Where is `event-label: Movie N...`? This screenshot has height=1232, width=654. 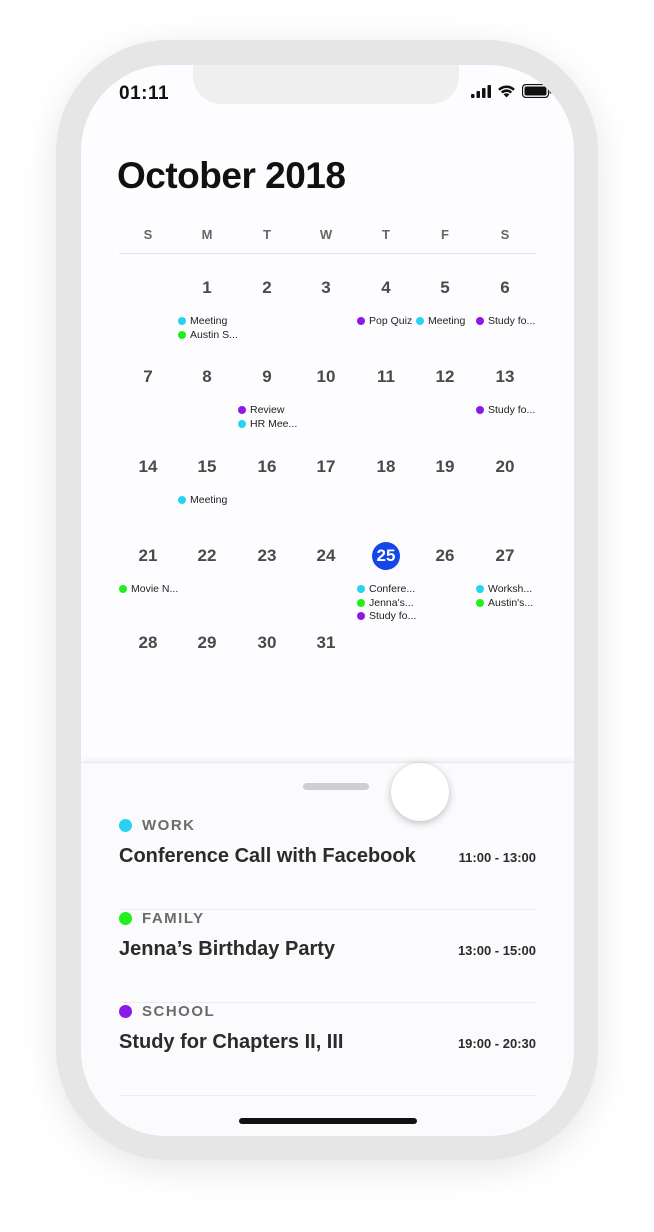 event-label: Movie N... is located at coordinates (155, 589).